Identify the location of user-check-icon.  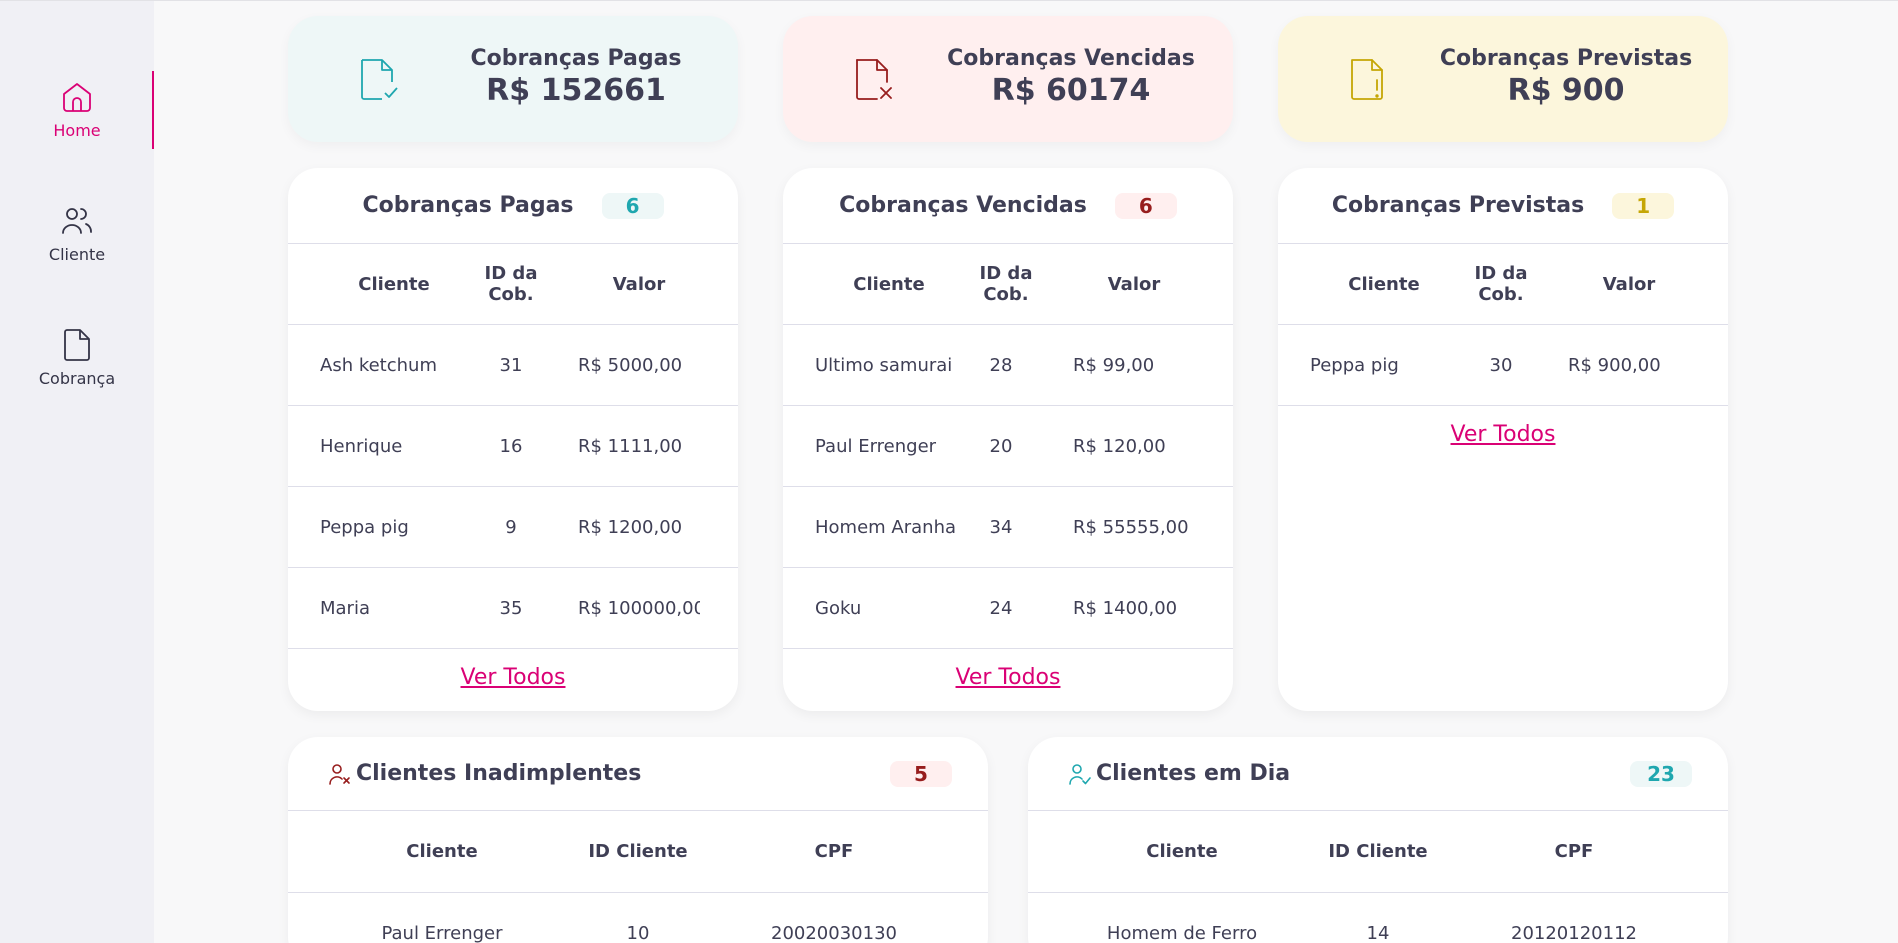
(1080, 774).